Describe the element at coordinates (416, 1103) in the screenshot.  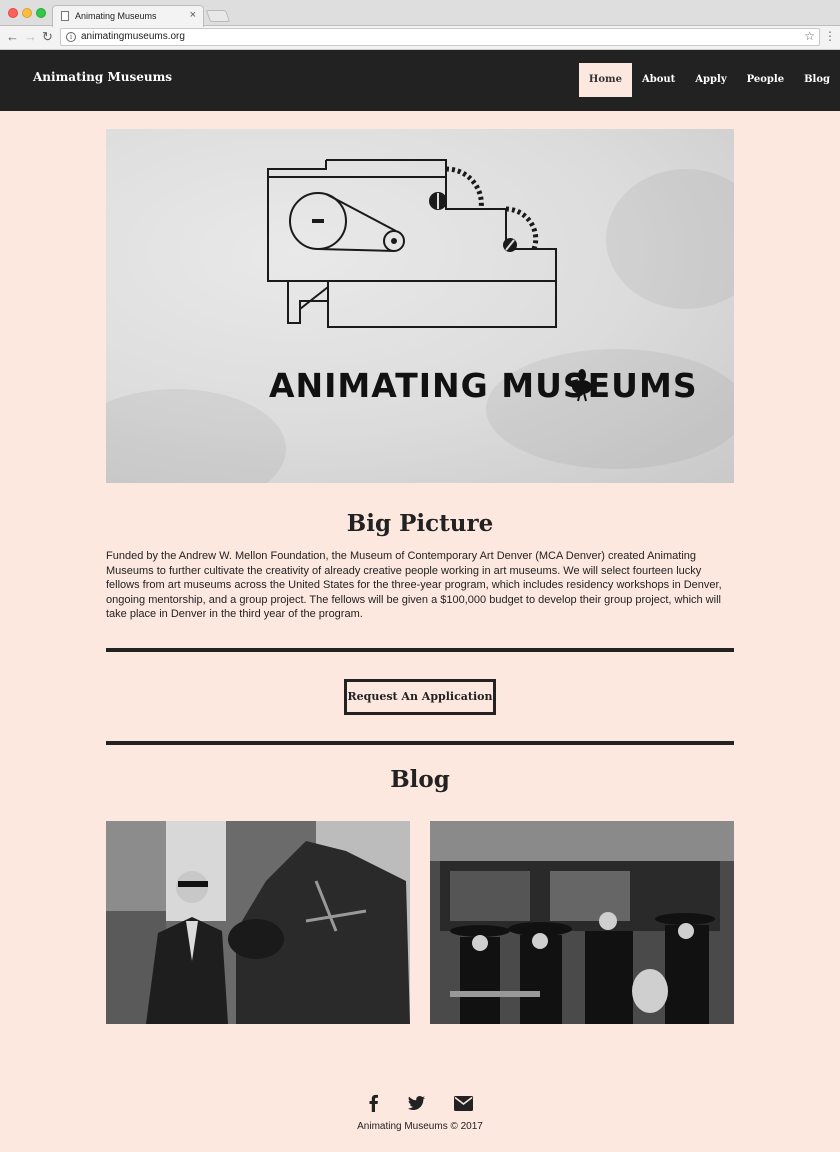
I see `twitter-icon` at that location.